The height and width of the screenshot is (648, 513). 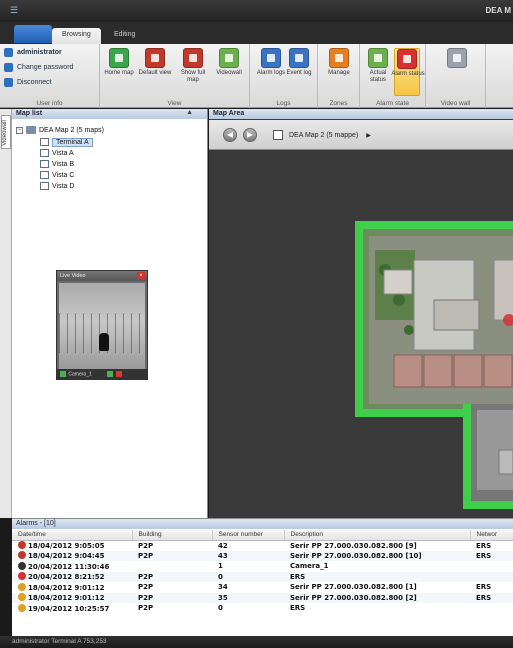 I want to click on cell-description: Camera_1, so click(x=309, y=566).